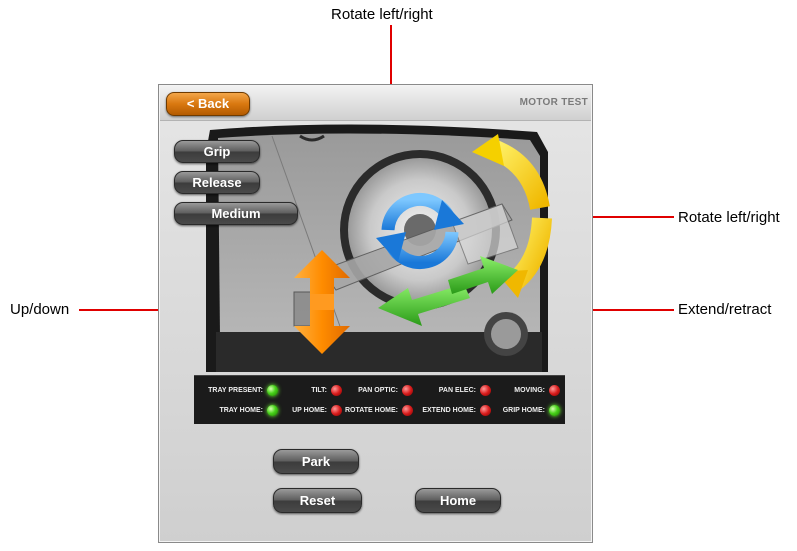  Describe the element at coordinates (217, 151) in the screenshot. I see `grip-button: Grip` at that location.